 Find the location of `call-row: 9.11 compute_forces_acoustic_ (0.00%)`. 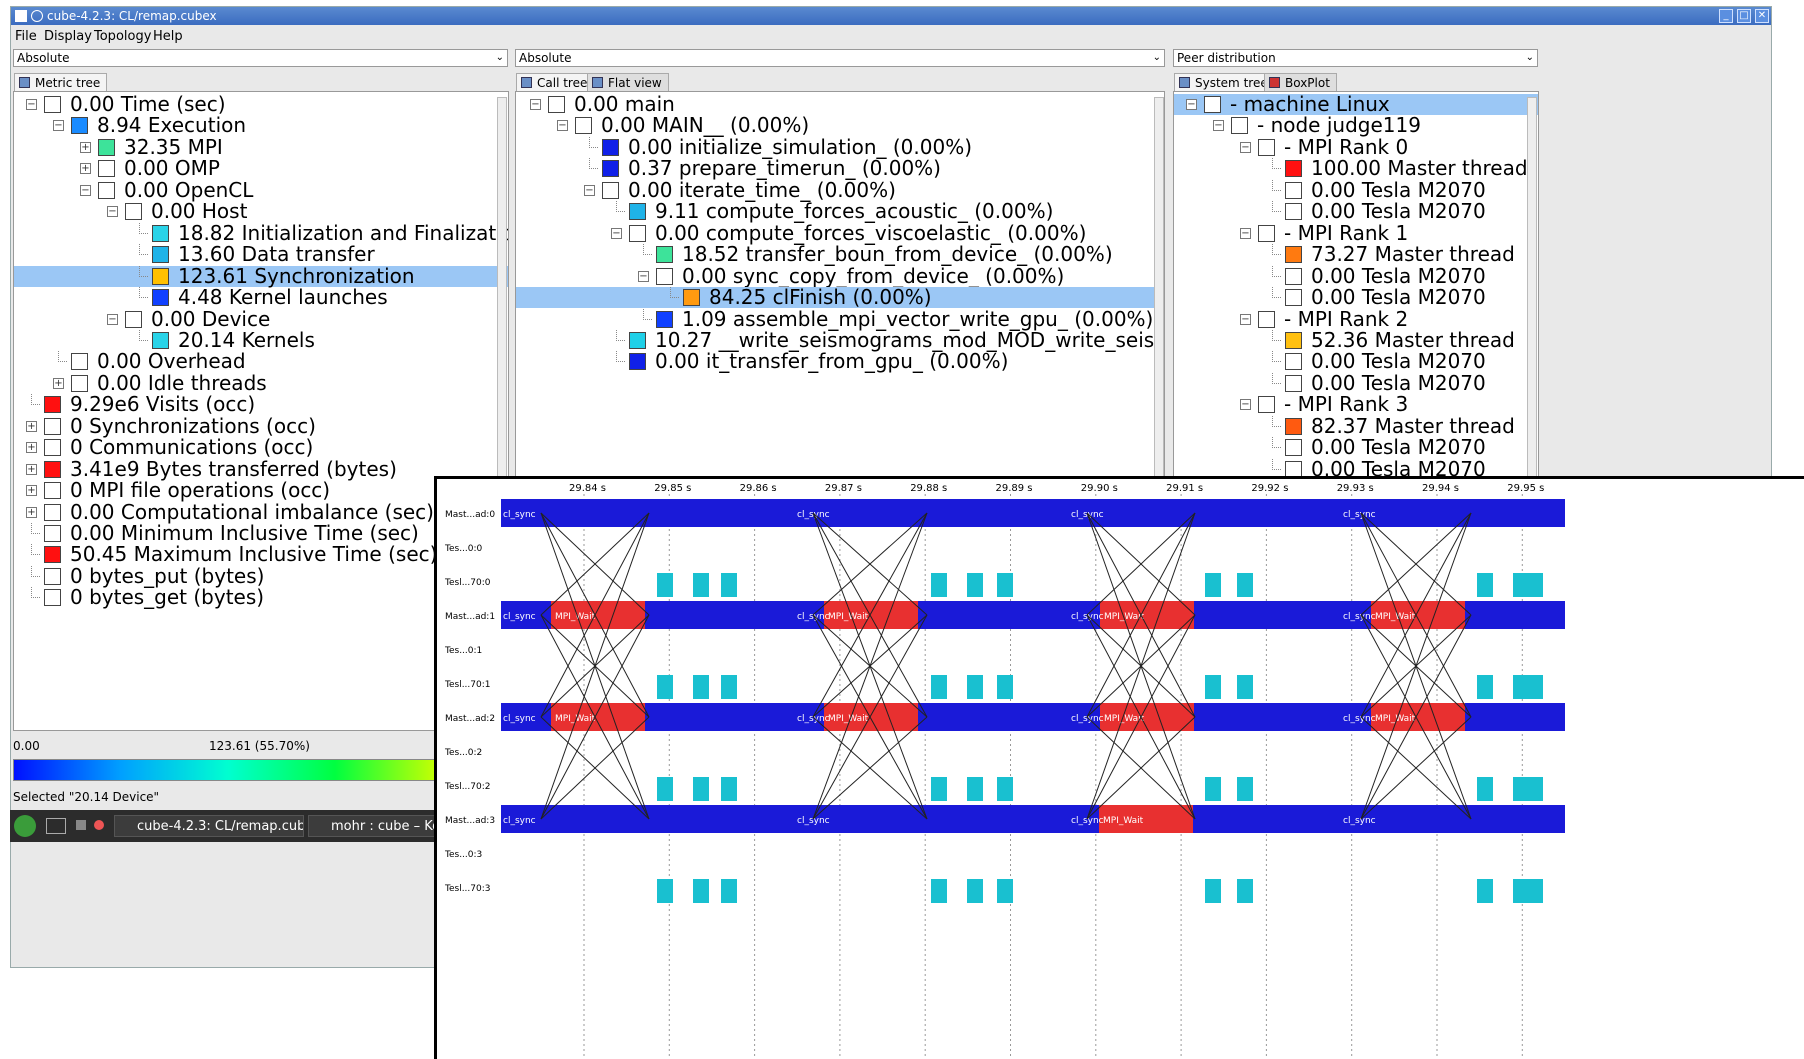

call-row: 9.11 compute_forces_acoustic_ (0.00%) is located at coordinates (840, 211).